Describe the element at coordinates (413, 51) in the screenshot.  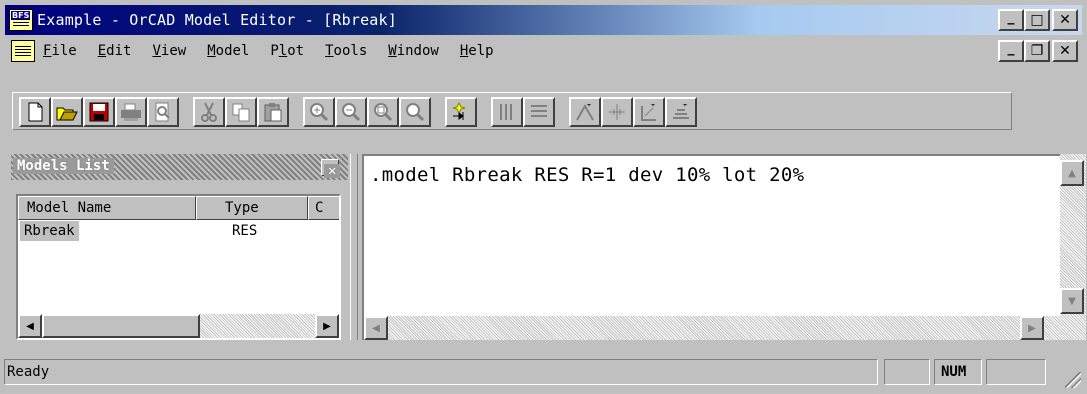
I see `menu-window: Window` at that location.